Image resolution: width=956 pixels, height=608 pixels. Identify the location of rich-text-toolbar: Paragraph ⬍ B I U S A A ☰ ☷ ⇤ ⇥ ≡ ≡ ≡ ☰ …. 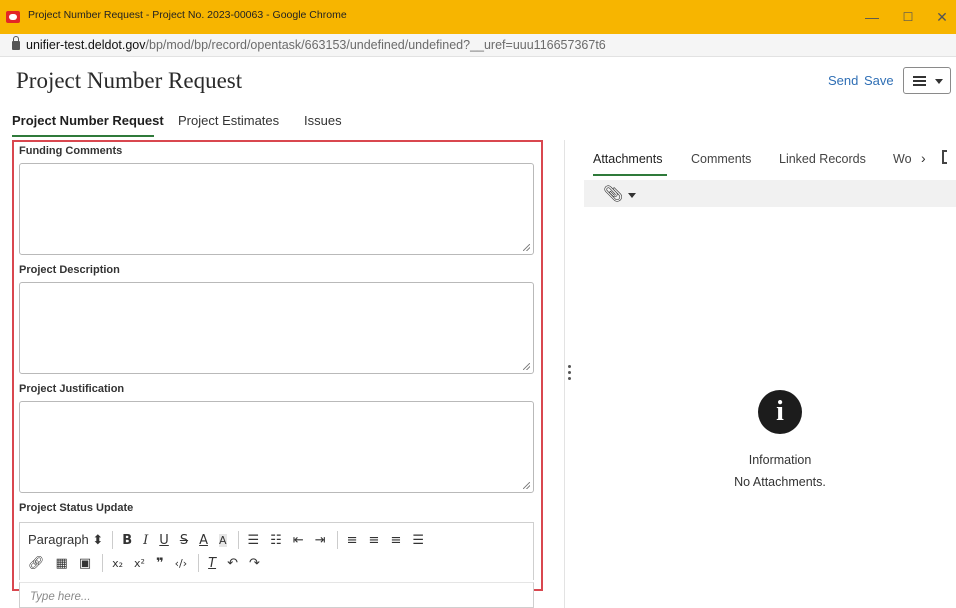
(276, 551).